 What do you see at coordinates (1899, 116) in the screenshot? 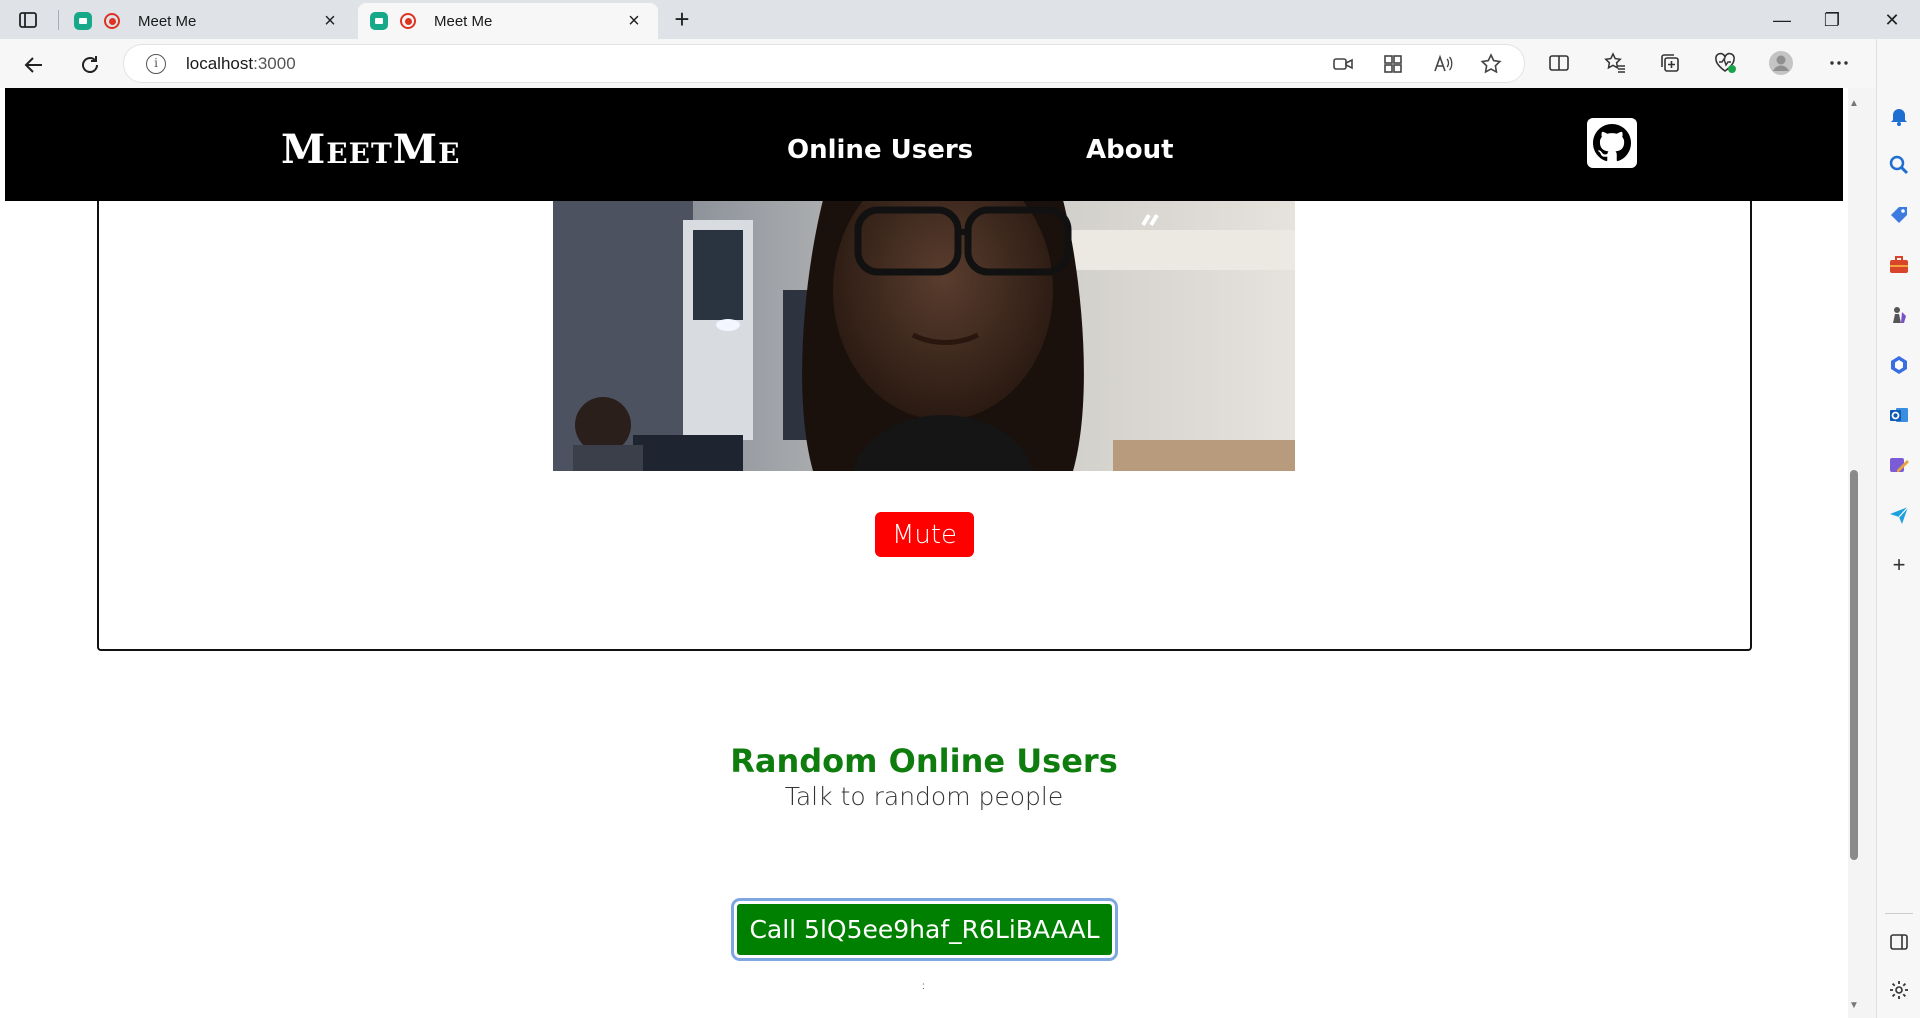
I see `notifications-bell-icon` at bounding box center [1899, 116].